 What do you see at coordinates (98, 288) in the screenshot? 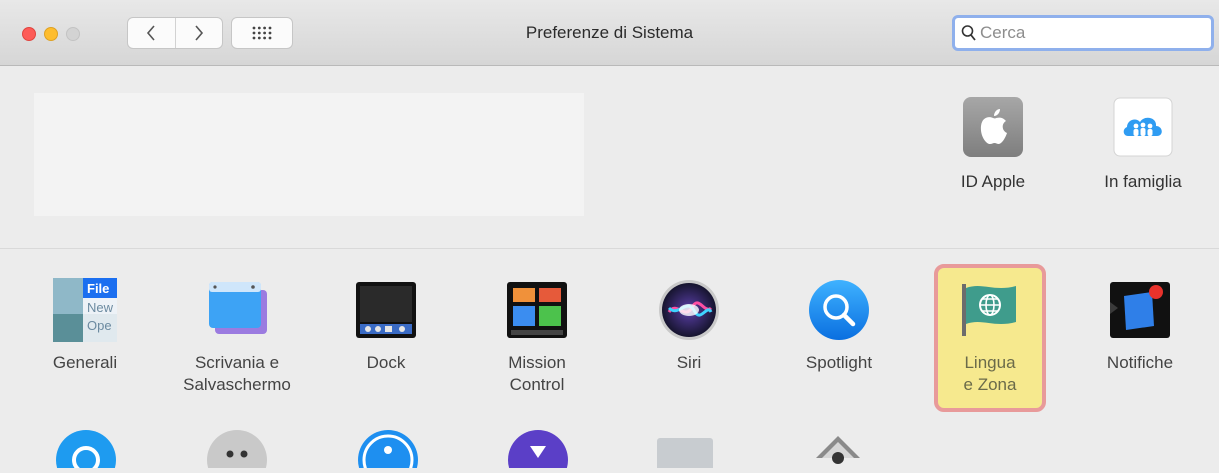
I see `general-icon-text: File` at bounding box center [98, 288].